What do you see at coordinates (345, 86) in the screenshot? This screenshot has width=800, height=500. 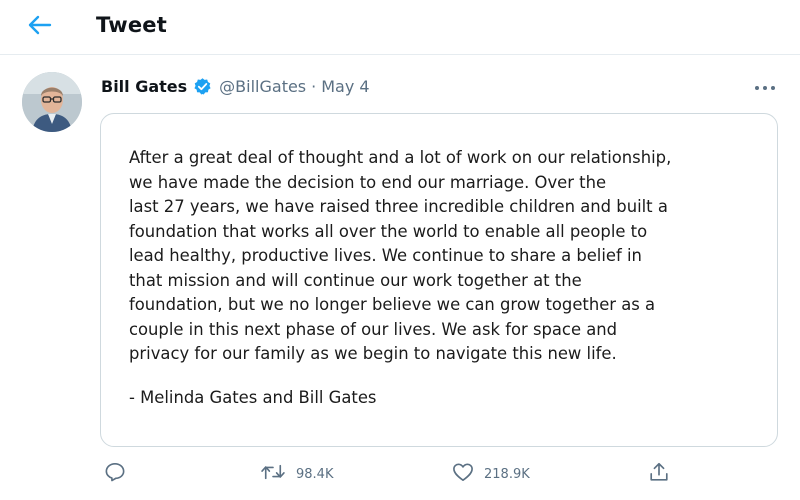 I see `tweet-date: May 4` at bounding box center [345, 86].